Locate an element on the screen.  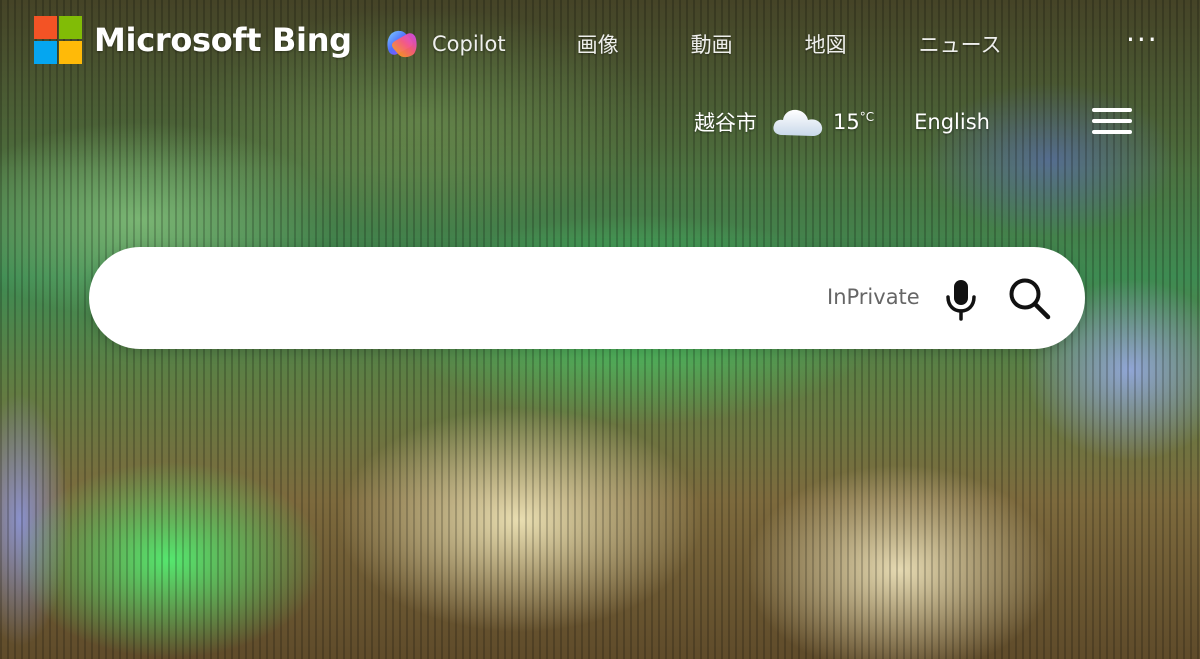
search-input is located at coordinates (470, 298).